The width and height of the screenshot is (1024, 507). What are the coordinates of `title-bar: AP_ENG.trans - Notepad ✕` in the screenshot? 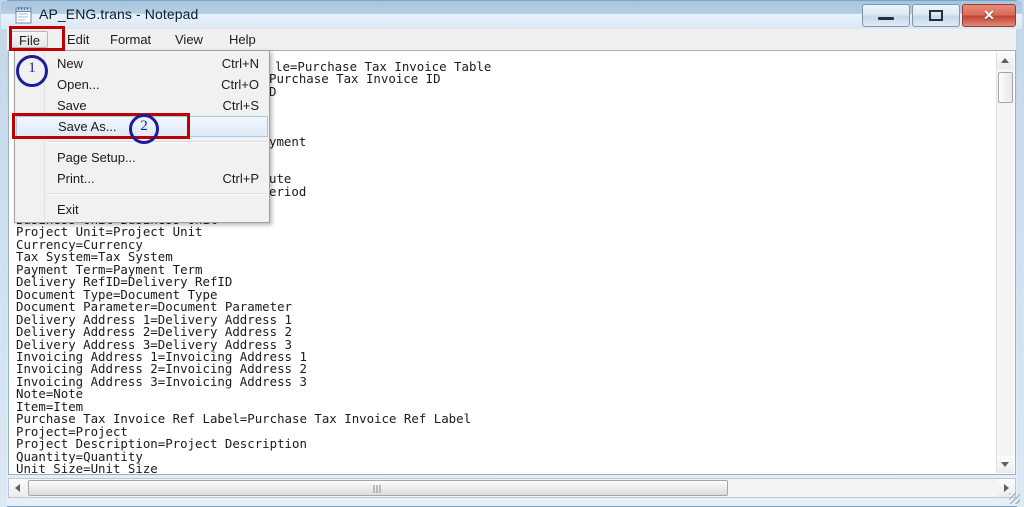 It's located at (511, 15).